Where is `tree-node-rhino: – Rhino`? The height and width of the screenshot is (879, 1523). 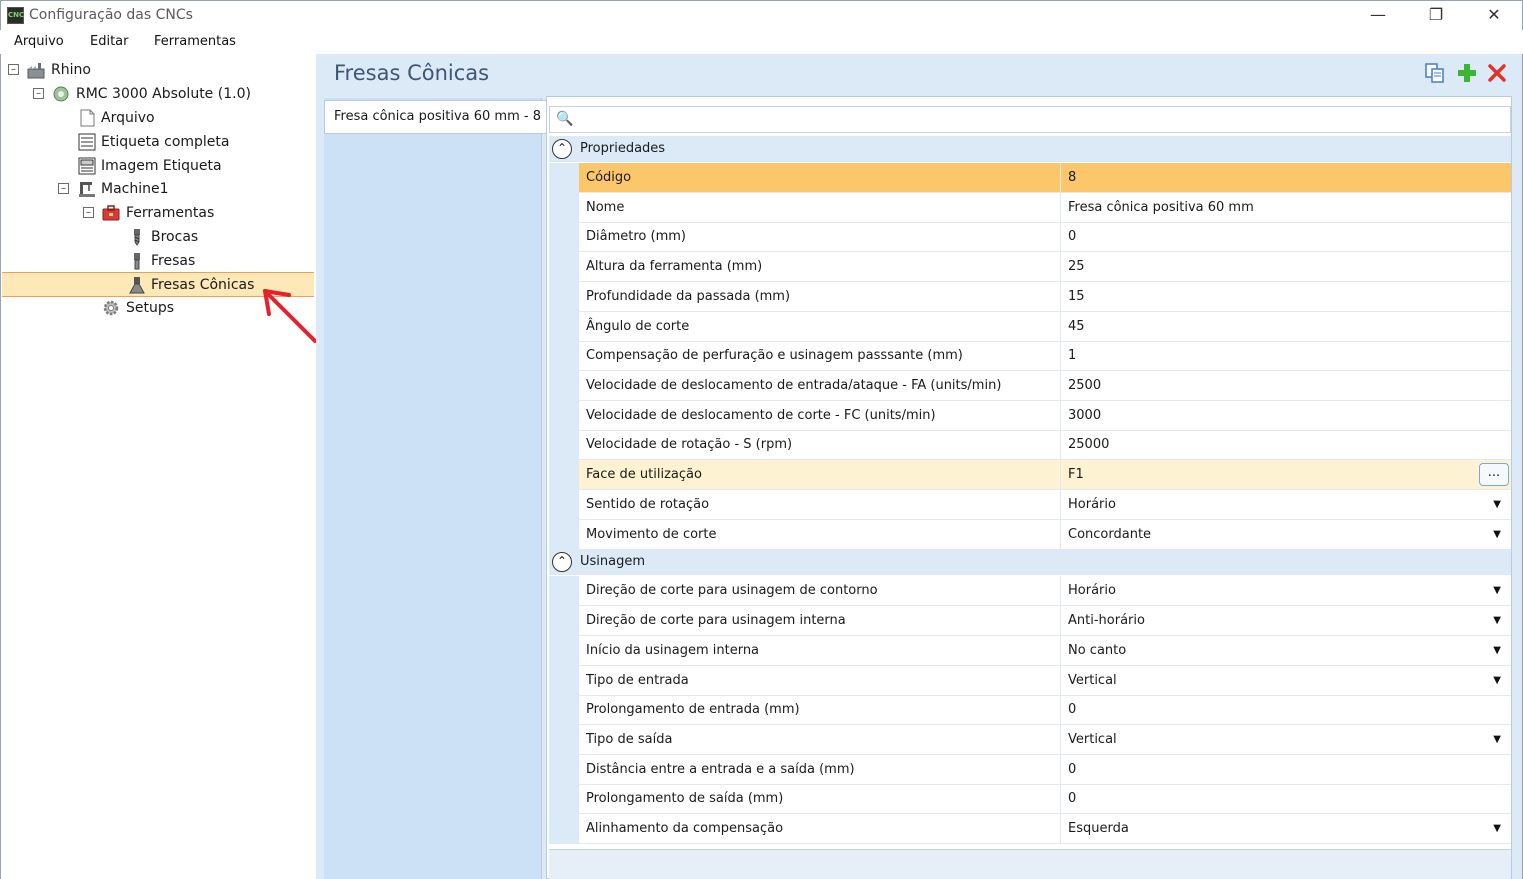
tree-node-rhino: – Rhino is located at coordinates (151, 70).